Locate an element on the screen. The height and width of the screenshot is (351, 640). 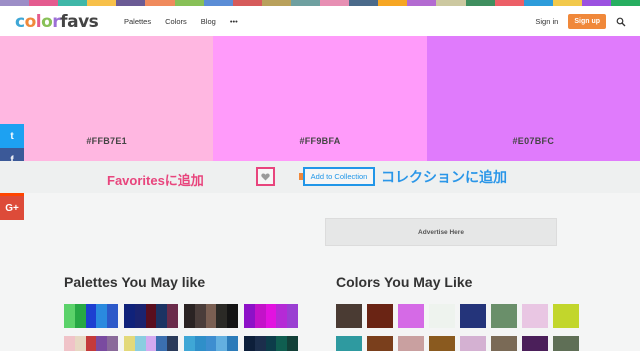
nav-more-icon: ••• is located at coordinates (234, 21).